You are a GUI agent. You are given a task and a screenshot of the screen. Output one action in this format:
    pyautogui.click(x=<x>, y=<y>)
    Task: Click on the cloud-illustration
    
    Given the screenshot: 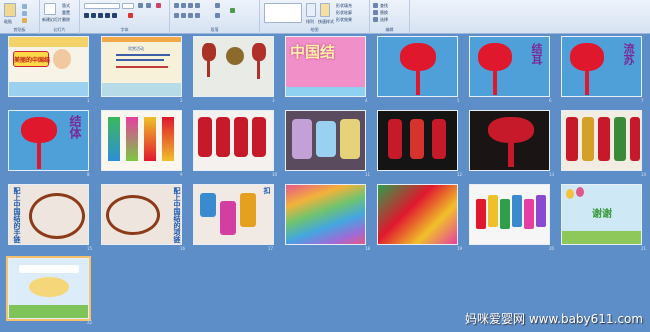 What is the action you would take?
    pyautogui.click(x=49, y=287)
    